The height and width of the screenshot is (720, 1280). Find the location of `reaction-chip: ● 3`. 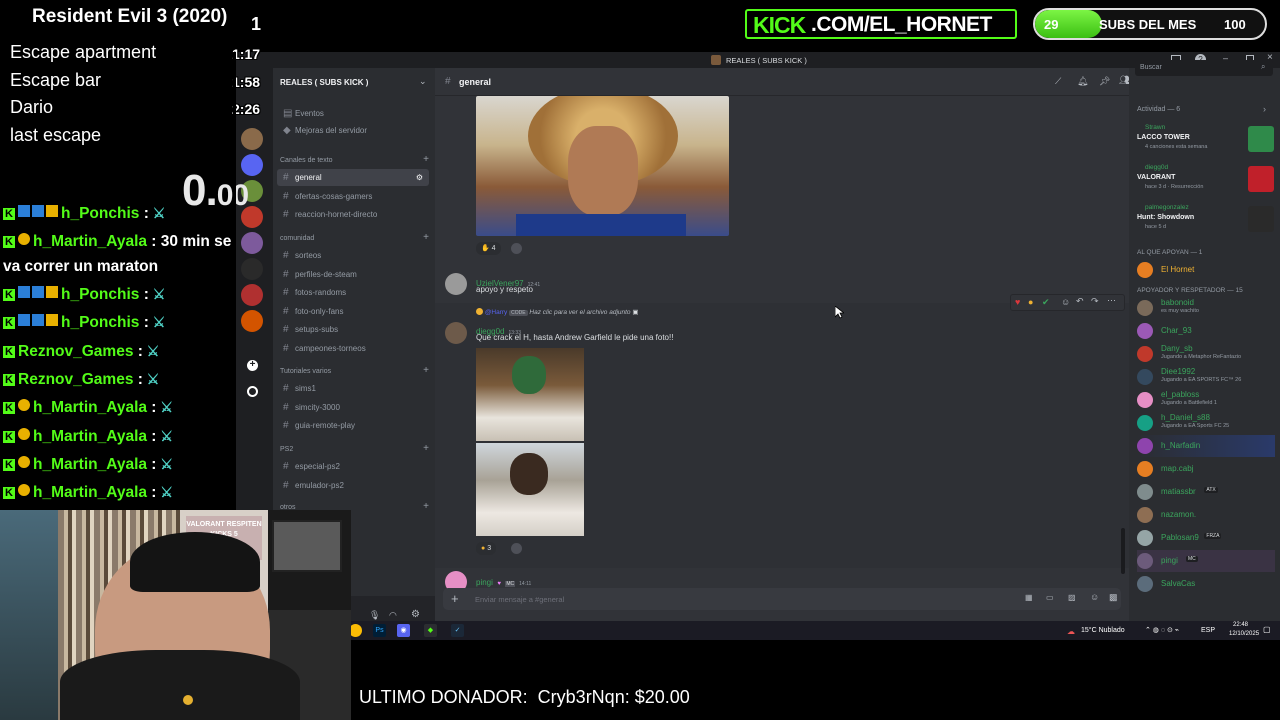

reaction-chip: ● 3 is located at coordinates (486, 548).